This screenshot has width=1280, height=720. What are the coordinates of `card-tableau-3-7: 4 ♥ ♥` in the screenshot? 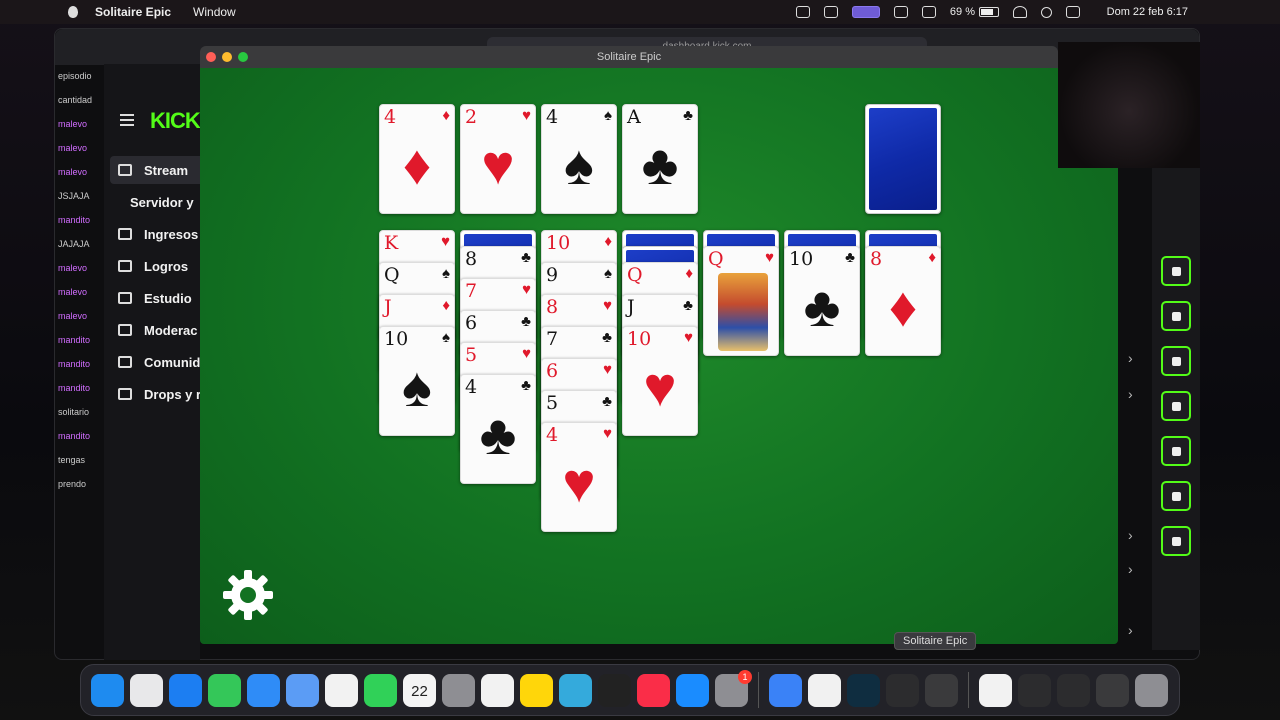 It's located at (579, 477).